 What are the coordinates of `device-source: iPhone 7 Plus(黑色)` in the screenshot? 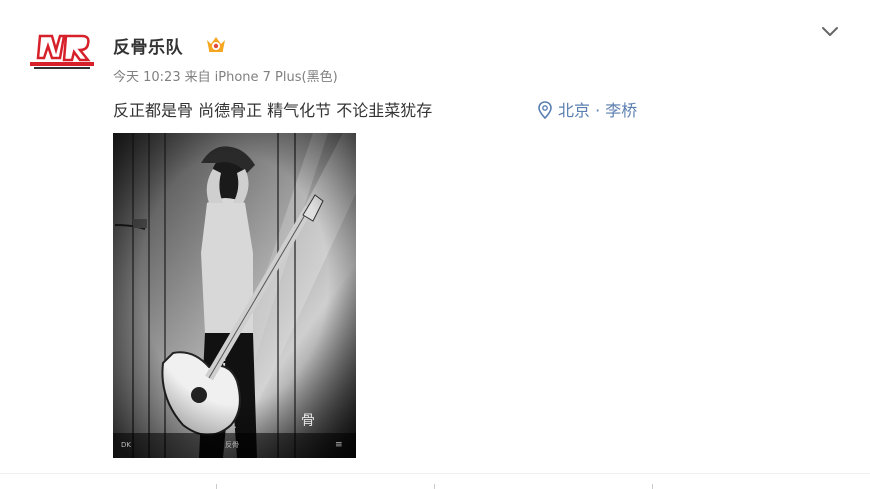 It's located at (276, 77).